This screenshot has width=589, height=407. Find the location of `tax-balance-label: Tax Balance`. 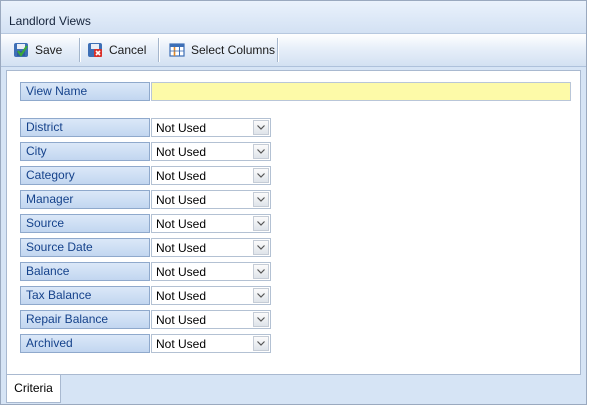

tax-balance-label: Tax Balance is located at coordinates (85, 295).